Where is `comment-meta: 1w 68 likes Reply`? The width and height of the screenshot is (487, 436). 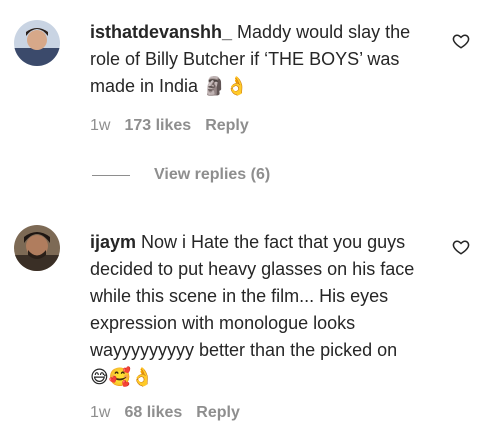 comment-meta: 1w 68 likes Reply is located at coordinates (165, 413).